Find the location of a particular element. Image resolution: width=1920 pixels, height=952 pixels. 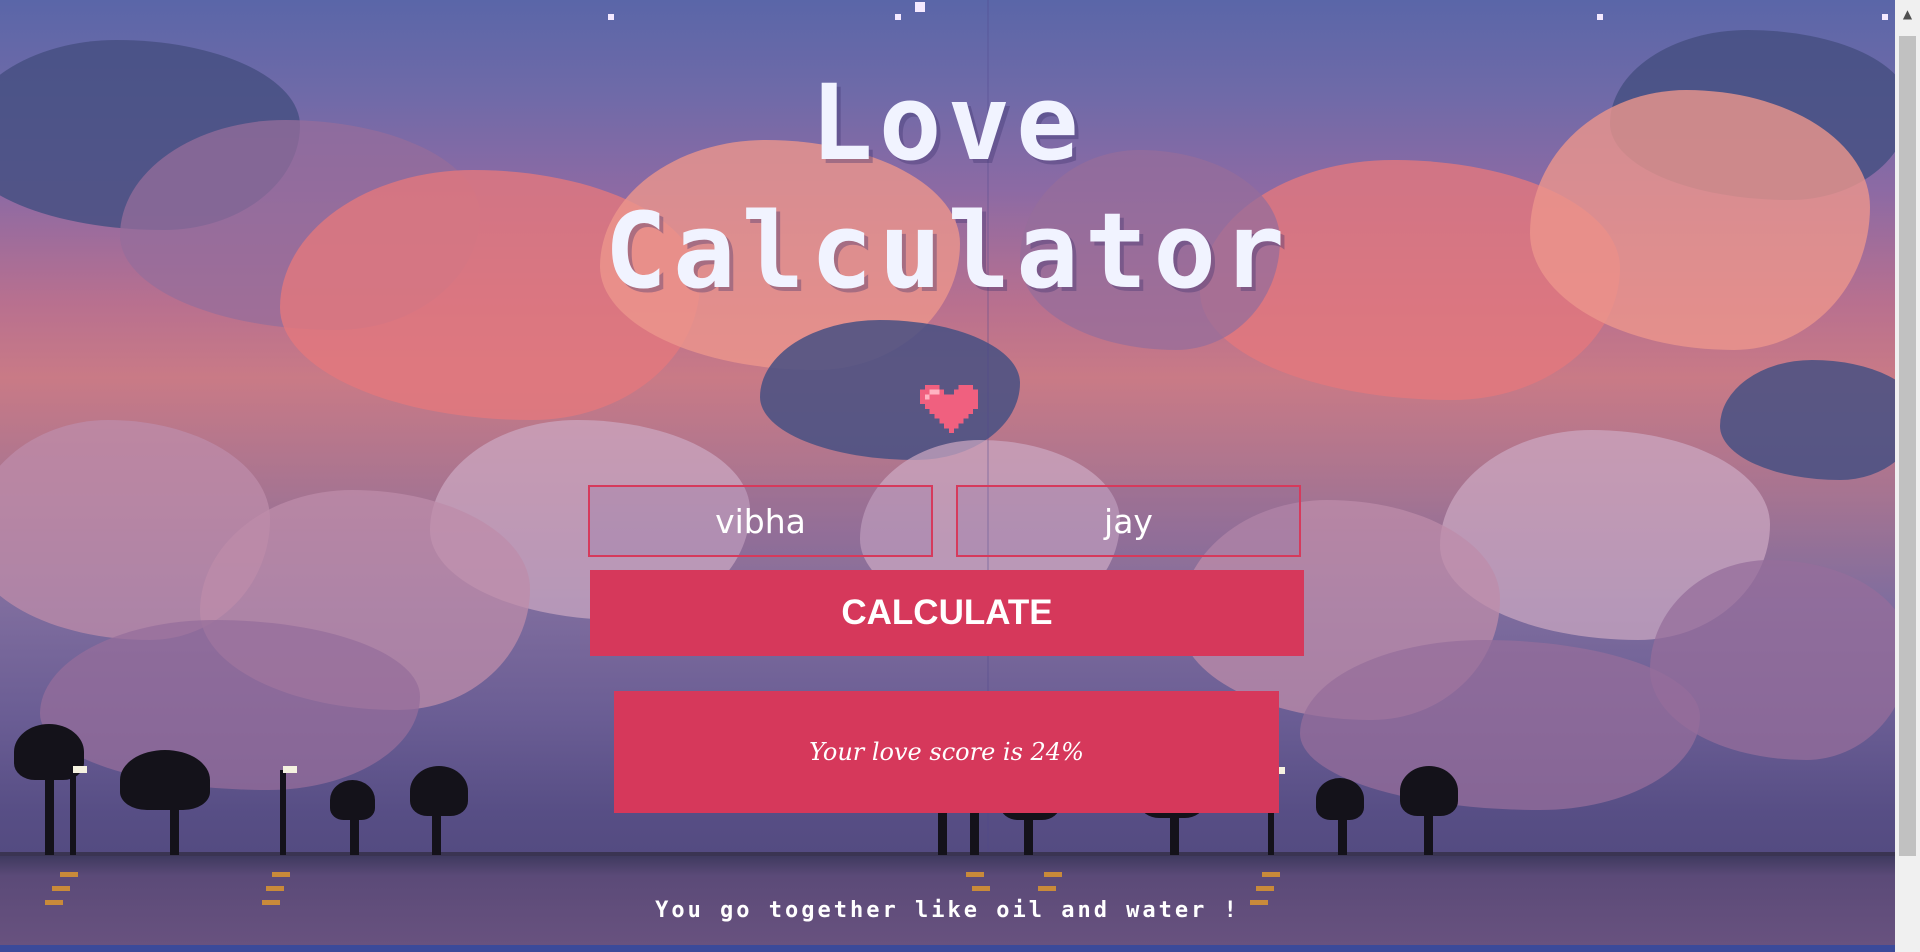

page-title-line1: Love is located at coordinates (947, 123).